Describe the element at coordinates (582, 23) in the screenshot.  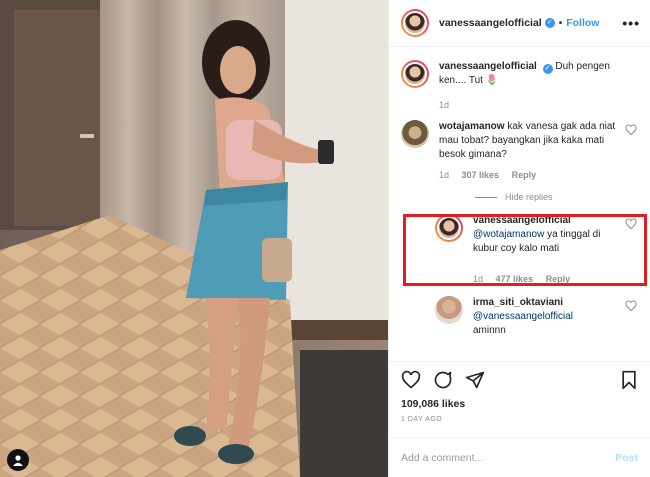
I see `follow-button: Follow` at that location.